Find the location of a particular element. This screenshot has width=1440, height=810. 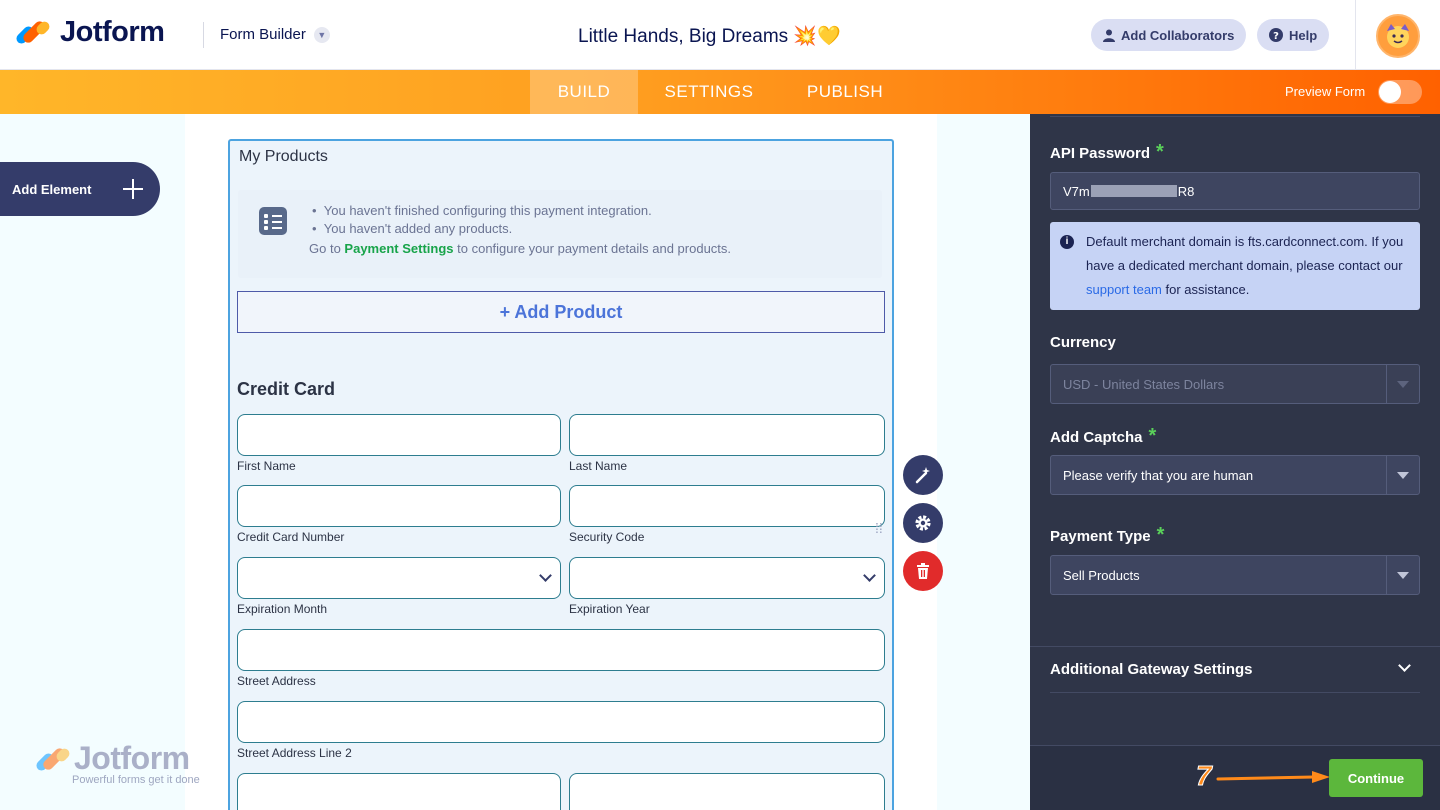

arrow-annotation-icon is located at coordinates (1273, 777).